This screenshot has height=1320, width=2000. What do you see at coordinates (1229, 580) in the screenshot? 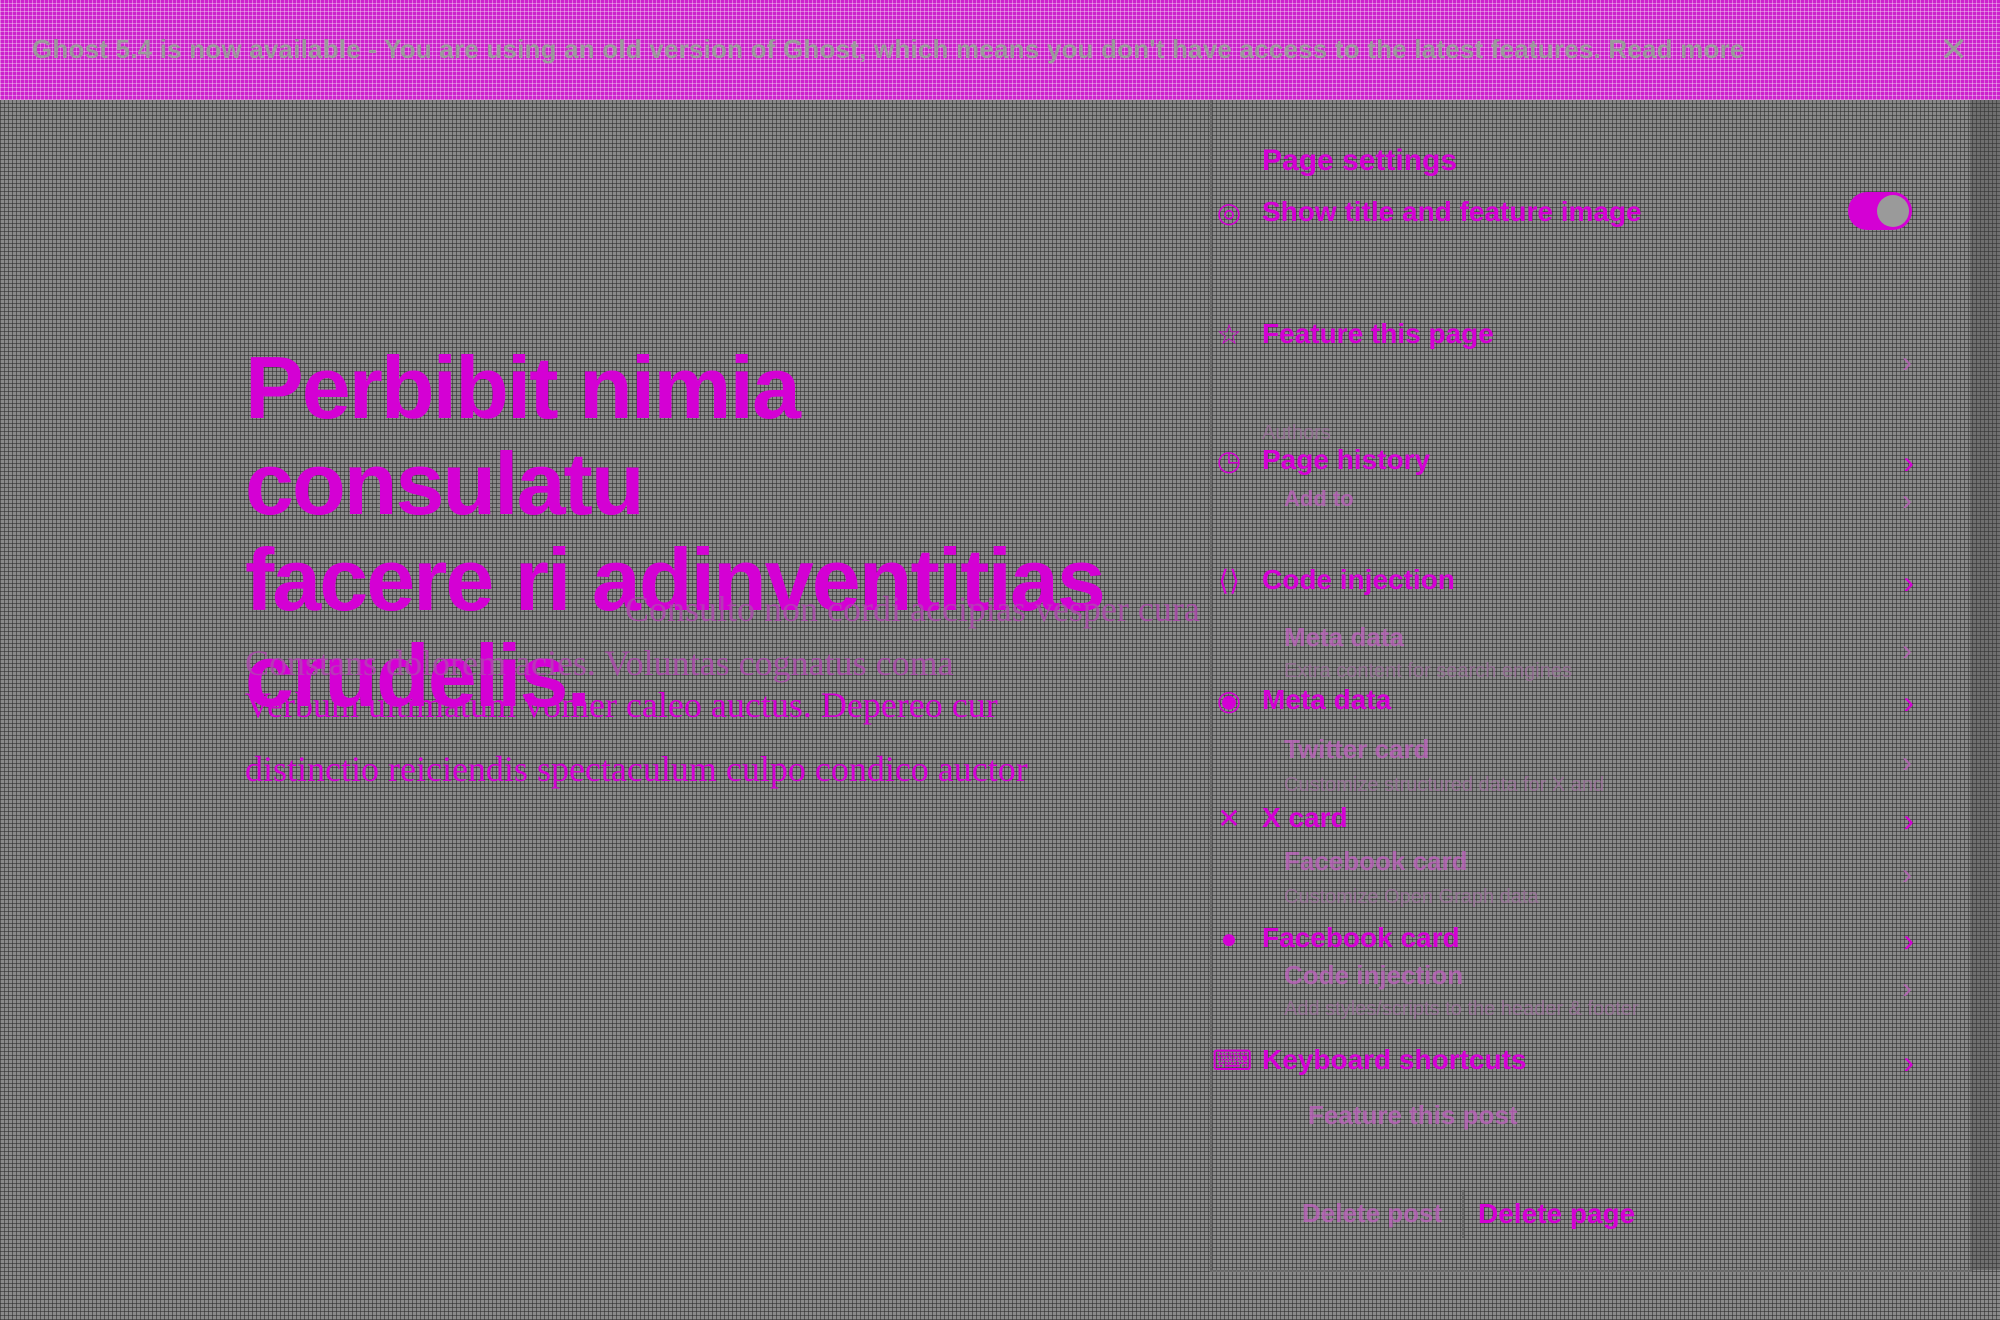
I see `code-icon: ⟨⟩` at bounding box center [1229, 580].